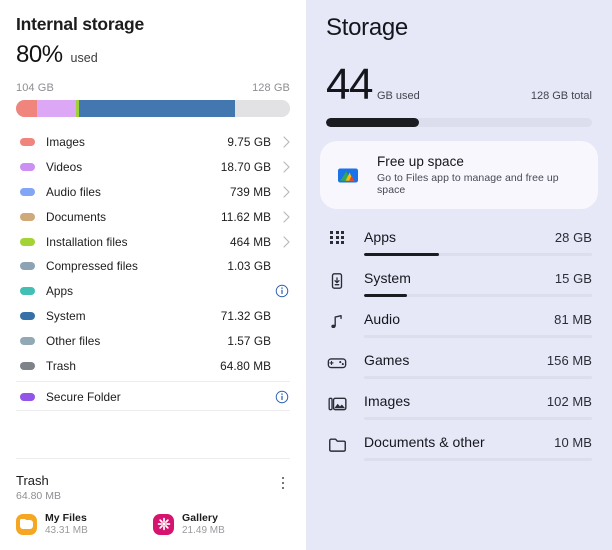 The image size is (612, 550). I want to click on category-size: 71.32 GB, so click(245, 315).